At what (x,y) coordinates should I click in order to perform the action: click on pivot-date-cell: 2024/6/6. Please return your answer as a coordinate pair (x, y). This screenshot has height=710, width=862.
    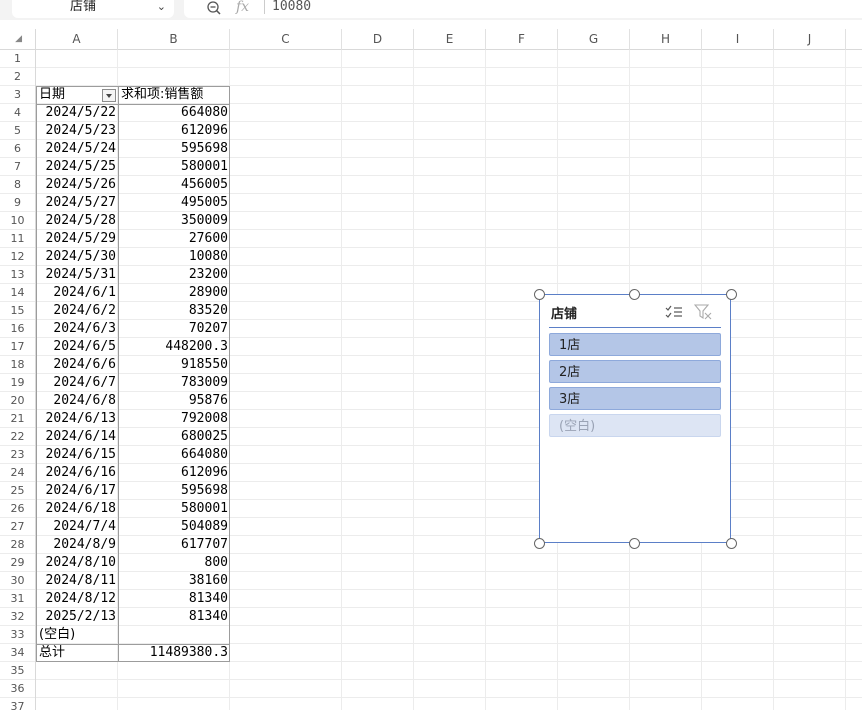
    Looking at the image, I should click on (77, 365).